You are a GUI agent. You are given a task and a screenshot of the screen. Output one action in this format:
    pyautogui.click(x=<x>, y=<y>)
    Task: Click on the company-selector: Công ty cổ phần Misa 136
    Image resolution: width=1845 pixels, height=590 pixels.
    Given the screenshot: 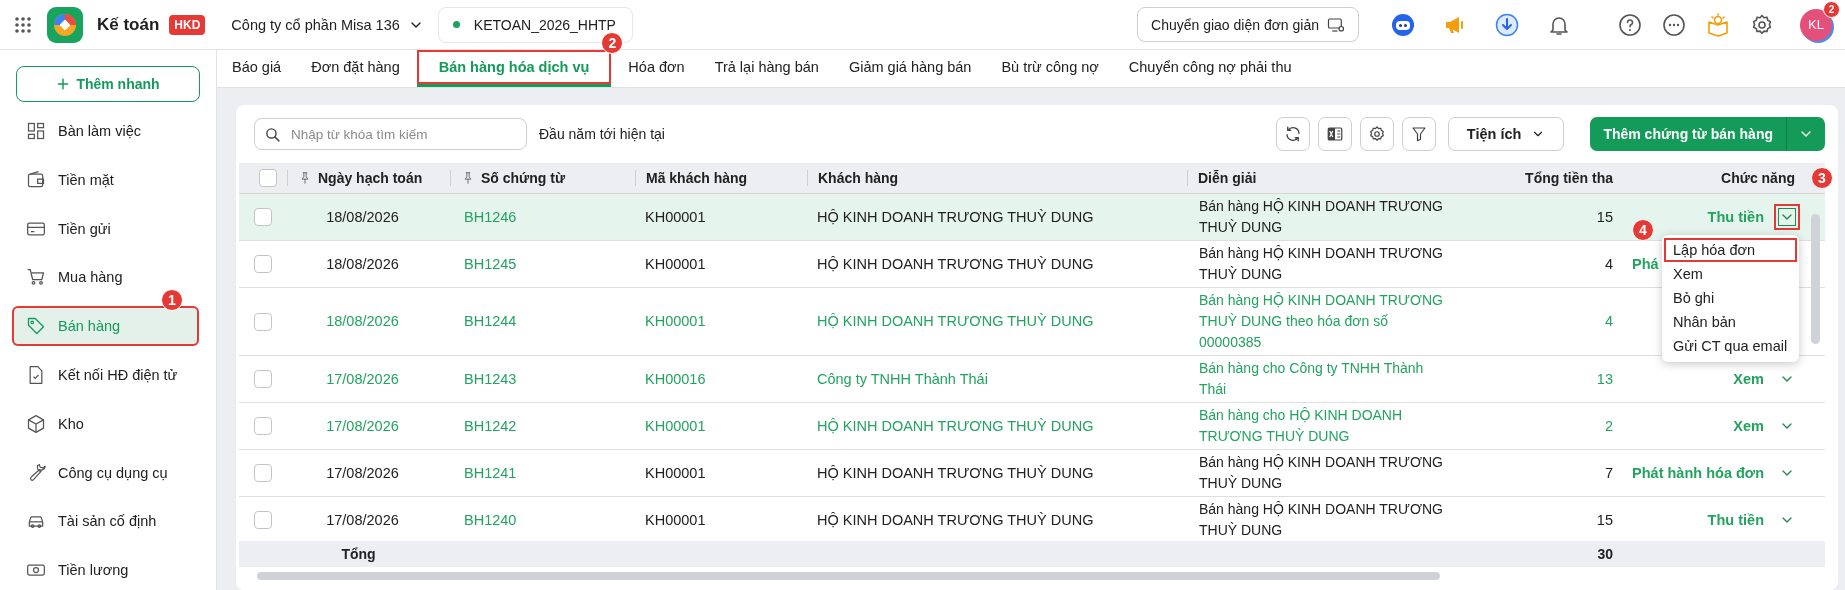 What is the action you would take?
    pyautogui.click(x=327, y=24)
    